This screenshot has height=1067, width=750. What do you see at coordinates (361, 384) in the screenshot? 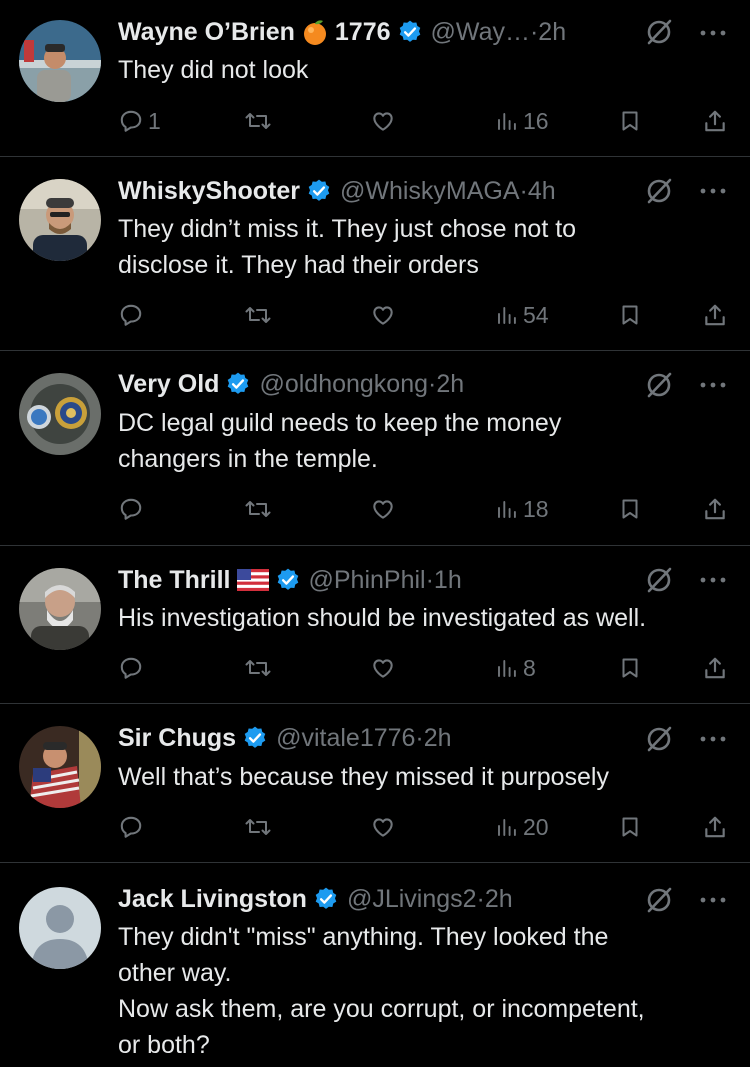
I see `handle-and-time: @oldhongkong·2h` at bounding box center [361, 384].